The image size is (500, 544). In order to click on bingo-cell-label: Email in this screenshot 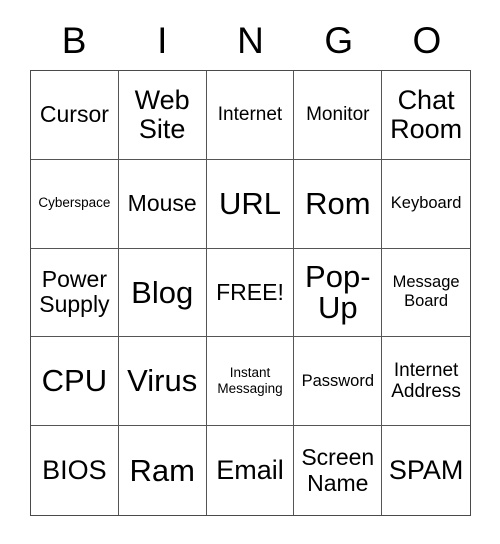, I will do `click(250, 470)`.